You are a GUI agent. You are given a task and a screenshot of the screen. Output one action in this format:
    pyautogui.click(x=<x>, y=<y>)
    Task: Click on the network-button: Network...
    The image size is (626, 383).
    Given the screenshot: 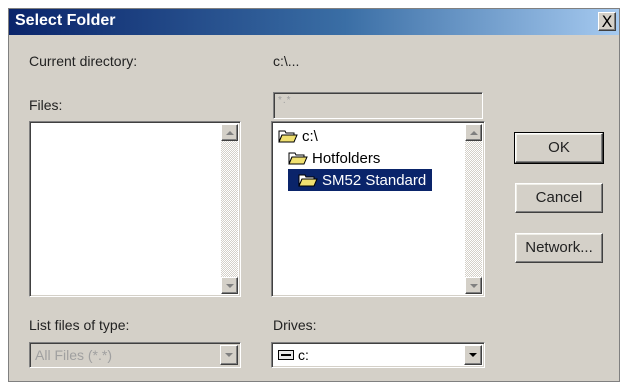 What is the action you would take?
    pyautogui.click(x=559, y=248)
    